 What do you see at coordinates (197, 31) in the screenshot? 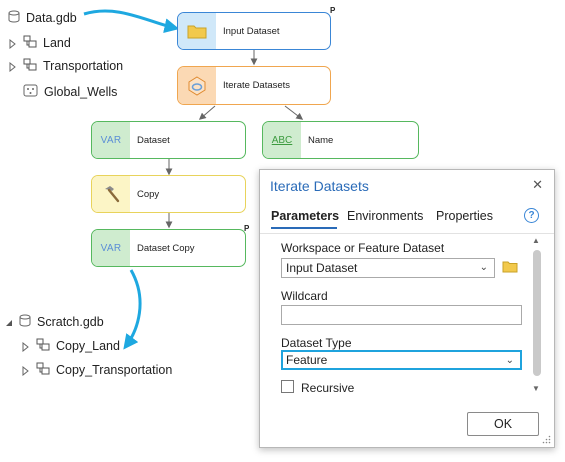
I see `folder-icon` at bounding box center [197, 31].